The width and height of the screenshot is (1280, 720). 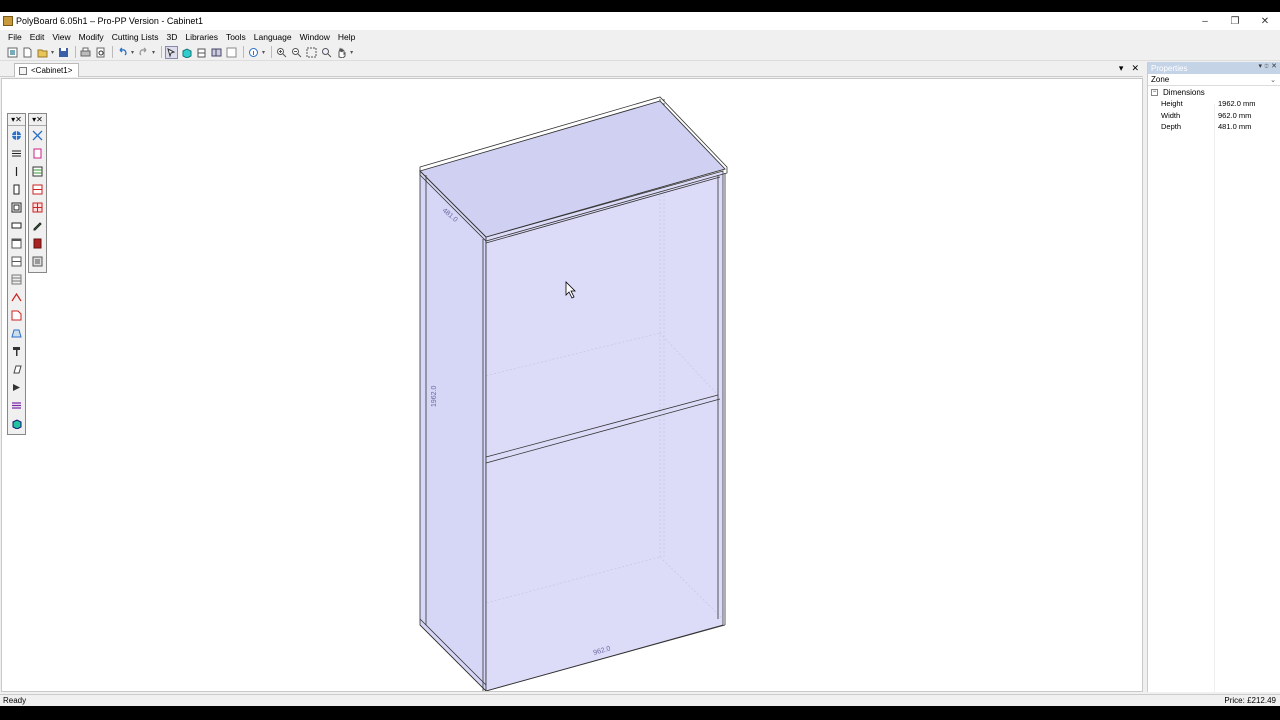 What do you see at coordinates (27, 52) in the screenshot?
I see `new-file-icon` at bounding box center [27, 52].